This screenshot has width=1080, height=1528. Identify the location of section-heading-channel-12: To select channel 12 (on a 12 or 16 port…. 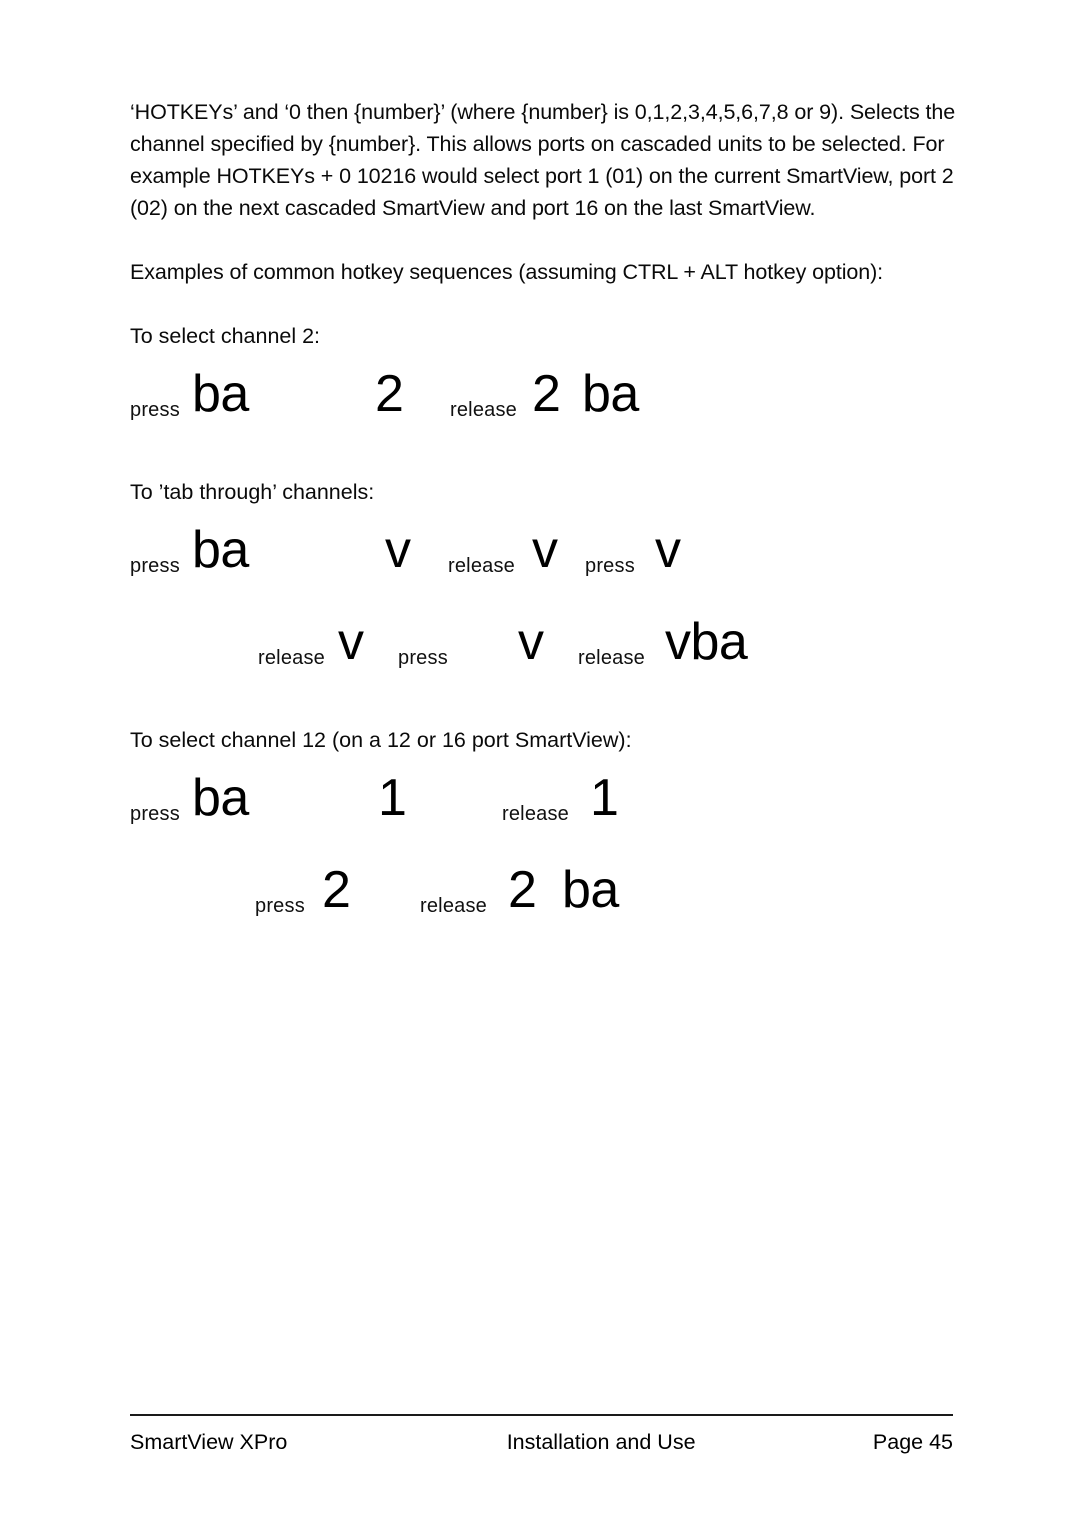
(381, 740).